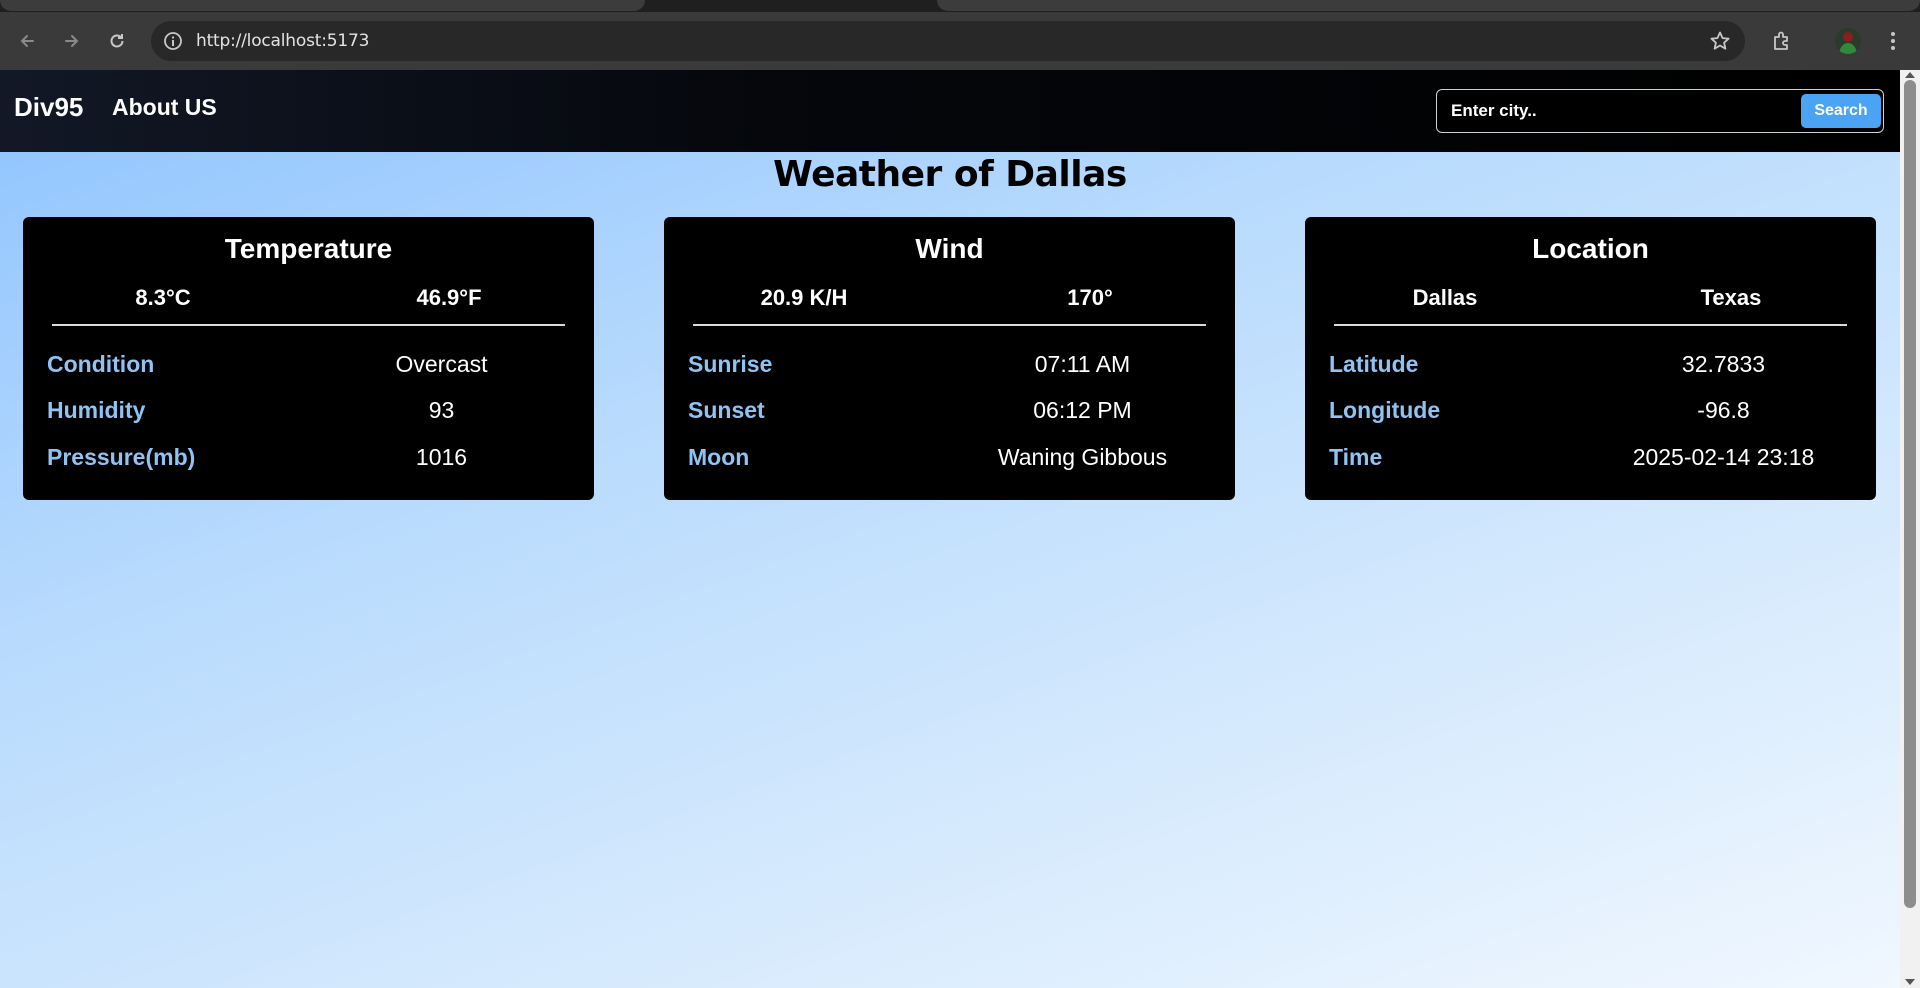 This screenshot has width=1920, height=988. What do you see at coordinates (1385, 410) in the screenshot?
I see `row-label: Longitude` at bounding box center [1385, 410].